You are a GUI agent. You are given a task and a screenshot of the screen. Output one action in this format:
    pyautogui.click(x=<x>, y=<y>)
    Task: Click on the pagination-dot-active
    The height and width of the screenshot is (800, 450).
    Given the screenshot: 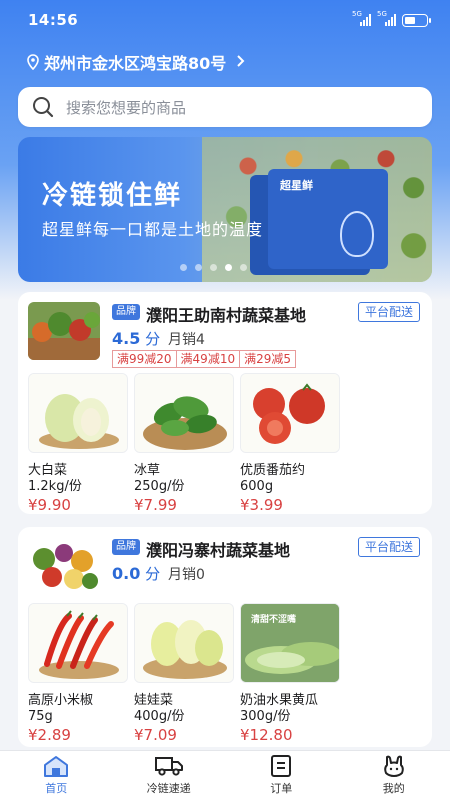 What is the action you would take?
    pyautogui.click(x=228, y=267)
    